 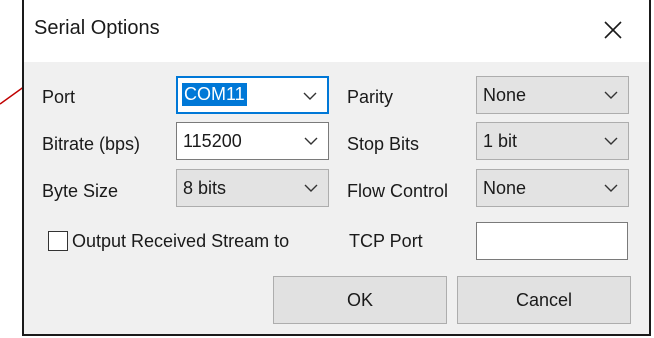 I want to click on cancel-button: Cancel, so click(x=544, y=300).